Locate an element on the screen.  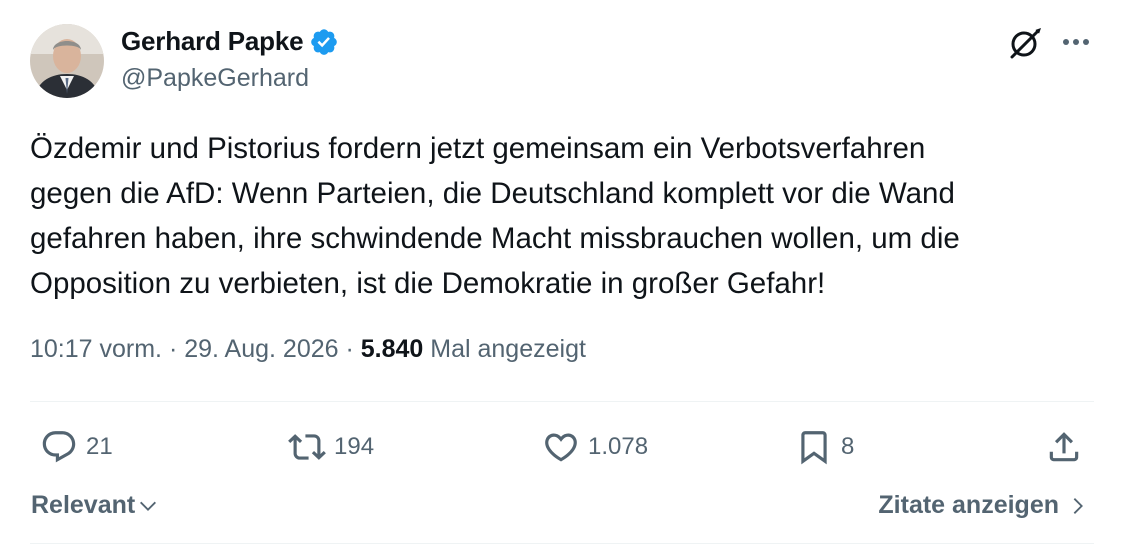
sort-replies-dropdown: Relevant is located at coordinates (95, 505).